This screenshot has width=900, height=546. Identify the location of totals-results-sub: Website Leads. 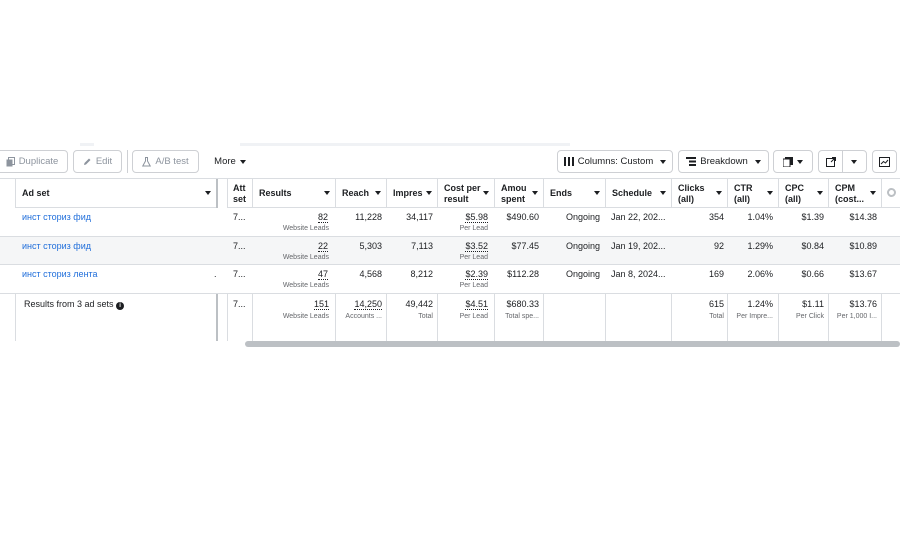
(305, 316).